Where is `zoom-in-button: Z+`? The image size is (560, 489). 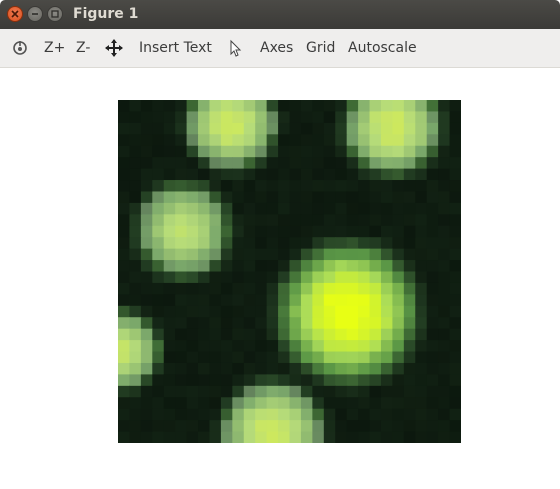
zoom-in-button: Z+ is located at coordinates (54, 48).